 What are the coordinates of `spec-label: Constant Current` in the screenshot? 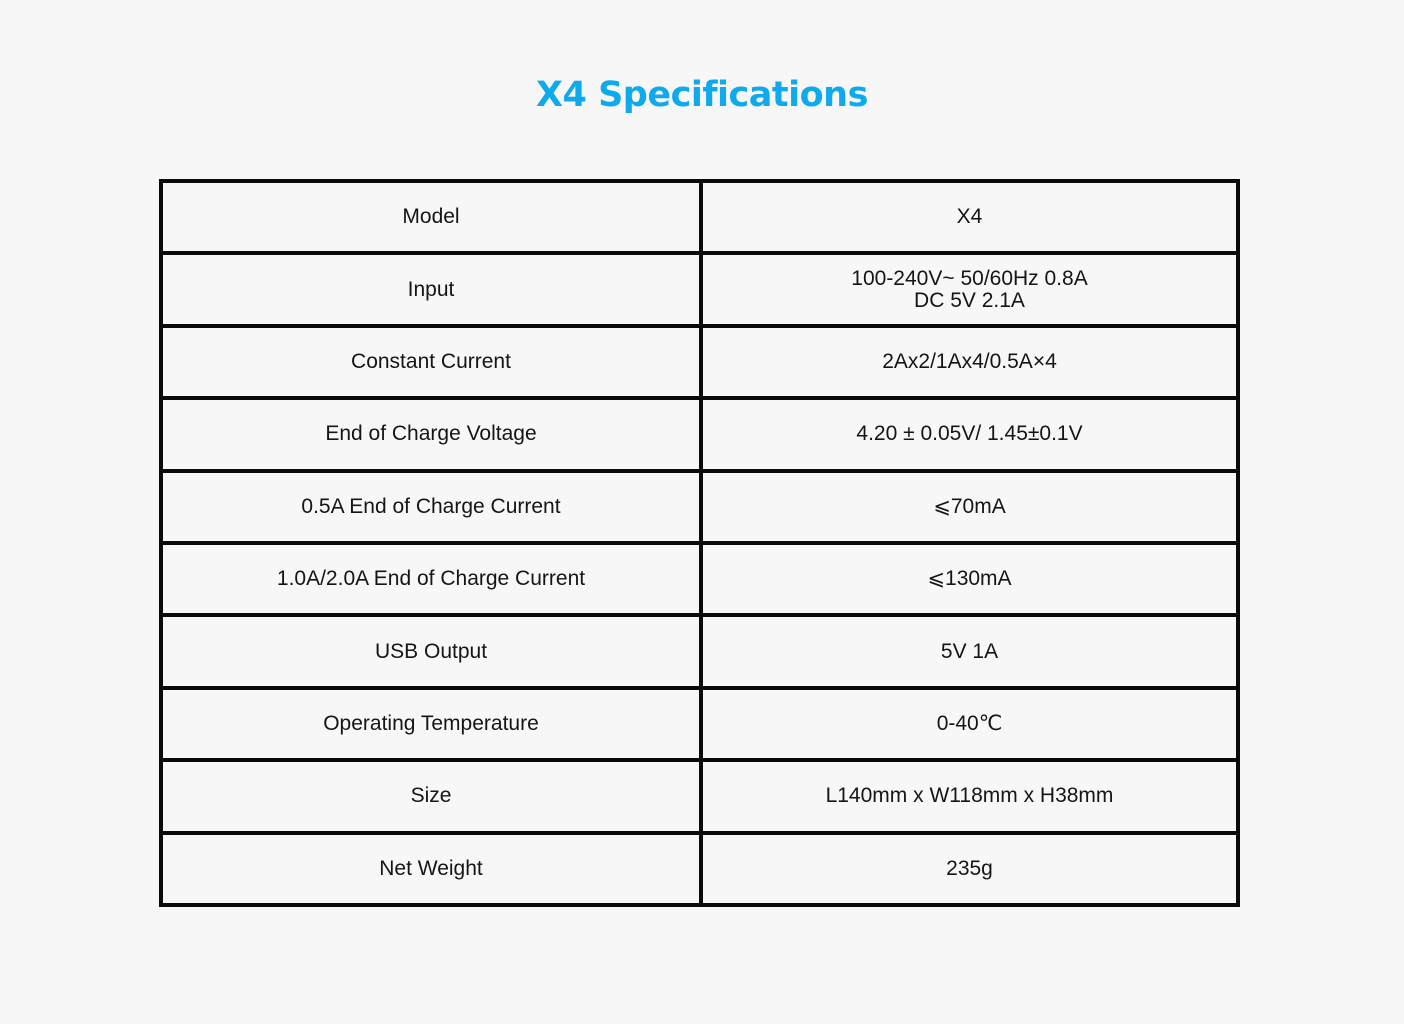 It's located at (431, 362).